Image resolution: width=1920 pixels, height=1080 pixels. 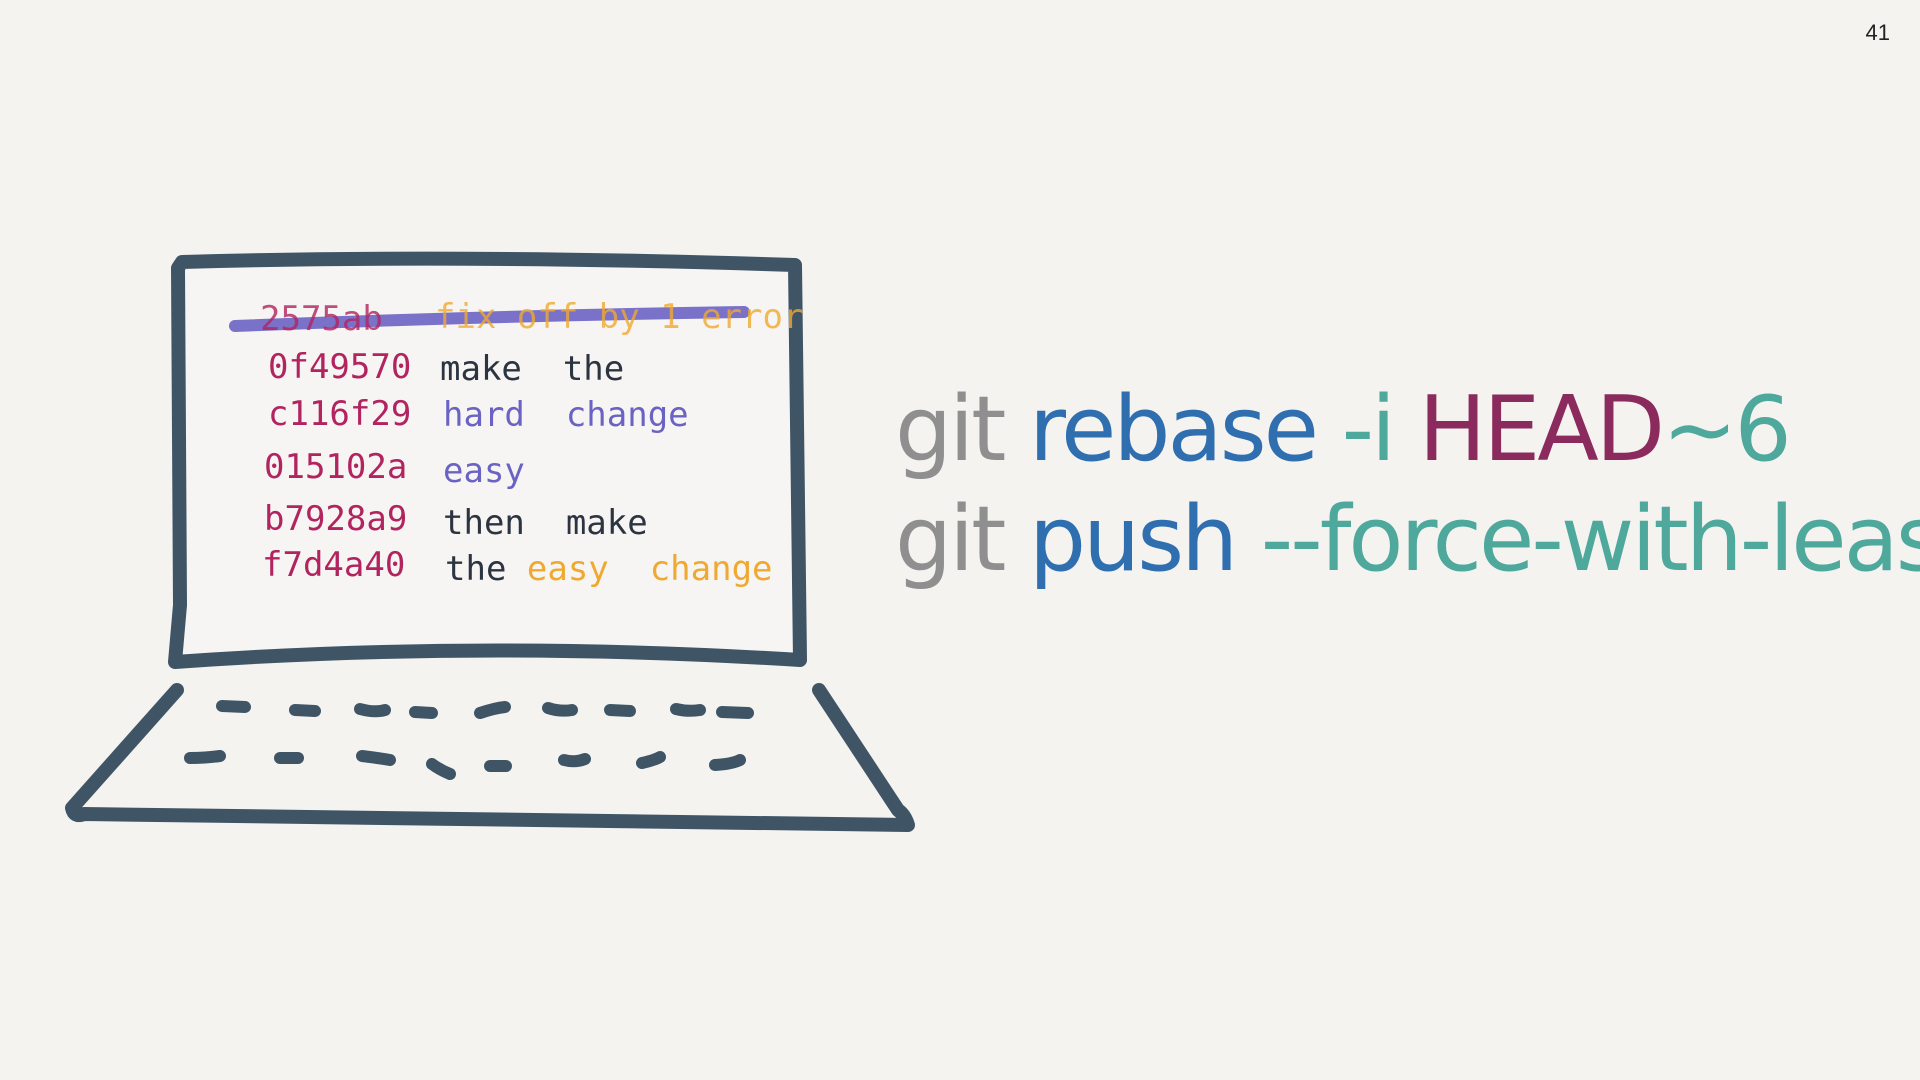 What do you see at coordinates (1369, 429) in the screenshot?
I see `cmd-flag: -i` at bounding box center [1369, 429].